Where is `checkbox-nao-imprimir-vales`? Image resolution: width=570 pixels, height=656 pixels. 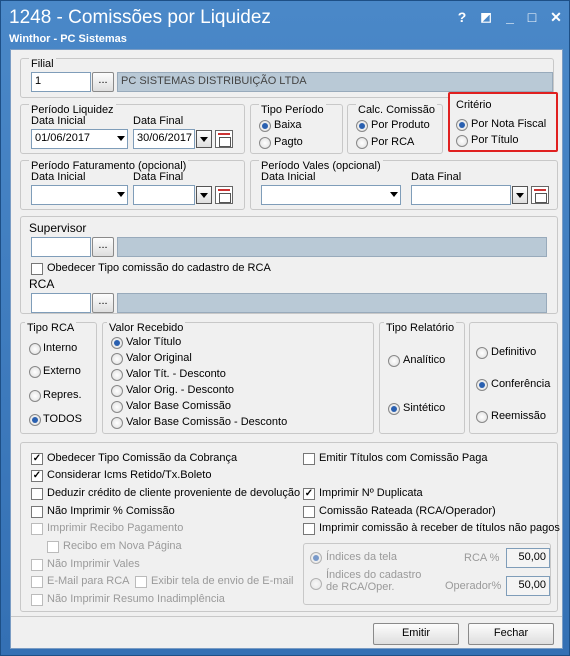
checkbox-nao-imprimir-vales is located at coordinates (37, 565).